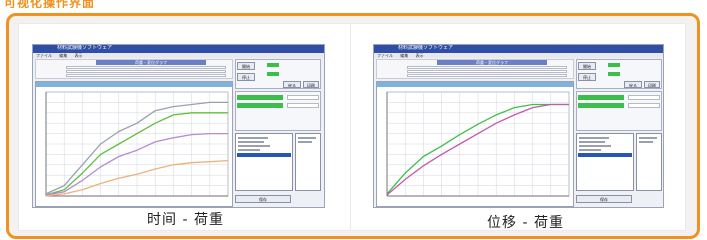 Image resolution: width=707 pixels, height=240 pixels. Describe the element at coordinates (185, 220) in the screenshot. I see `screenshot-caption: 时间 - 荷重` at that location.